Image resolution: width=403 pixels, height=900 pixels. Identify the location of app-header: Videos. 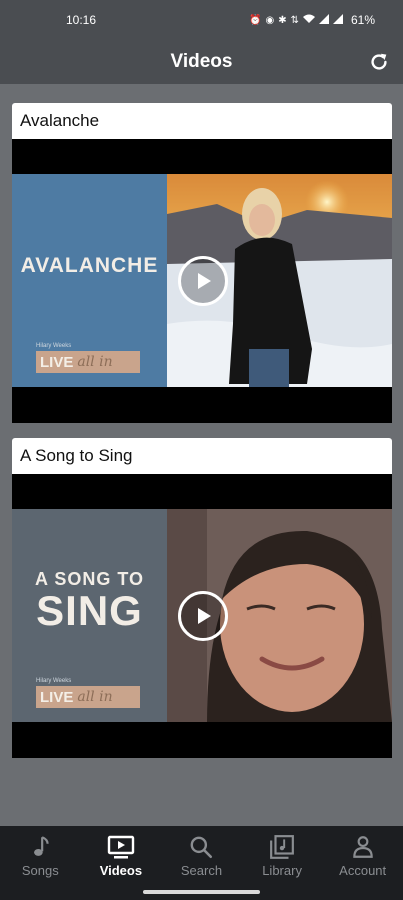
(201, 62).